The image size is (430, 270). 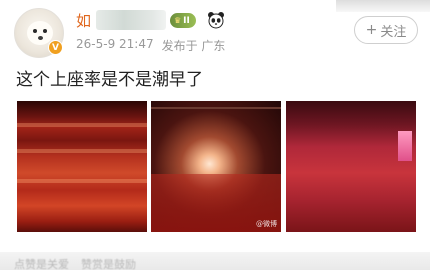 I want to click on footer-right: 赞赏是鼓励, so click(x=108, y=264).